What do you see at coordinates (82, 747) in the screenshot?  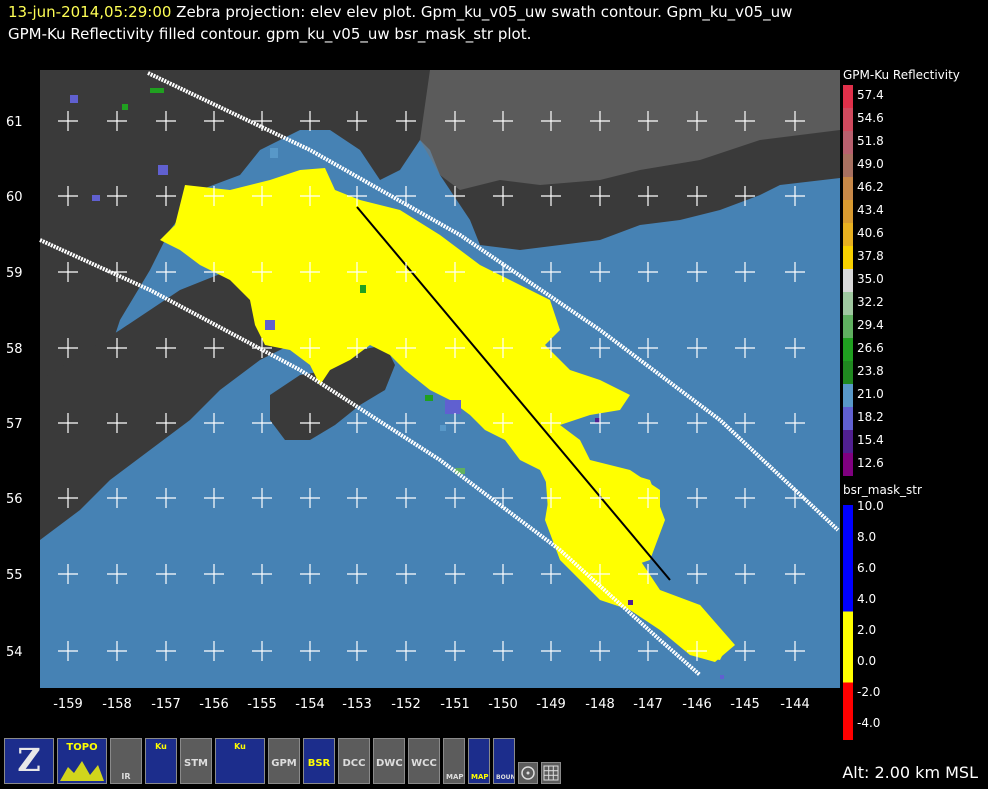 I see `topo-icon: TOPO` at bounding box center [82, 747].